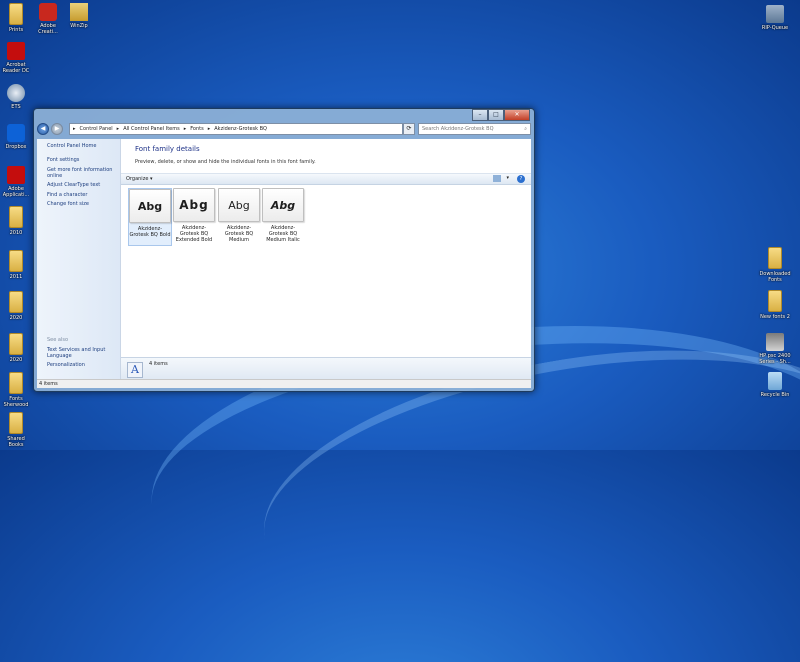  What do you see at coordinates (239, 234) in the screenshot?
I see `font-name: Akzidenz-Grotesk BQ Medium` at bounding box center [239, 234].